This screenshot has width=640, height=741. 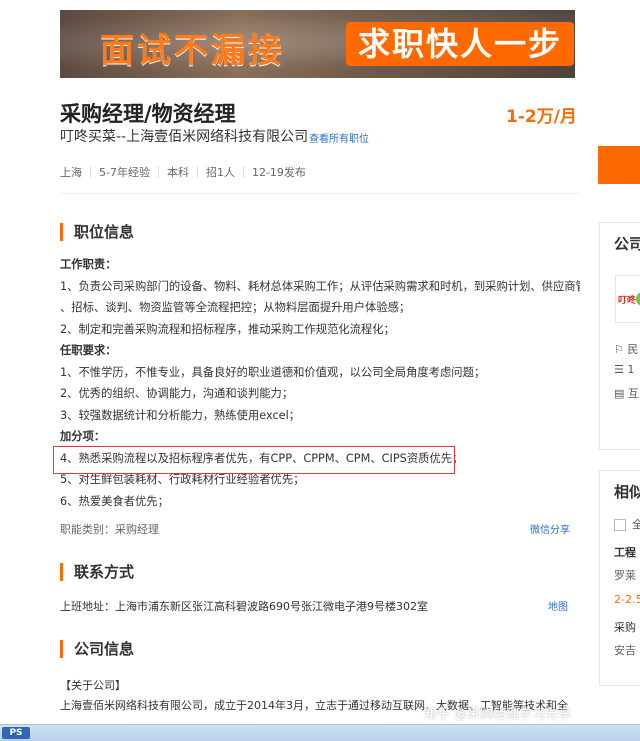 I want to click on section-title-contact: 联系方式, so click(x=97, y=572).